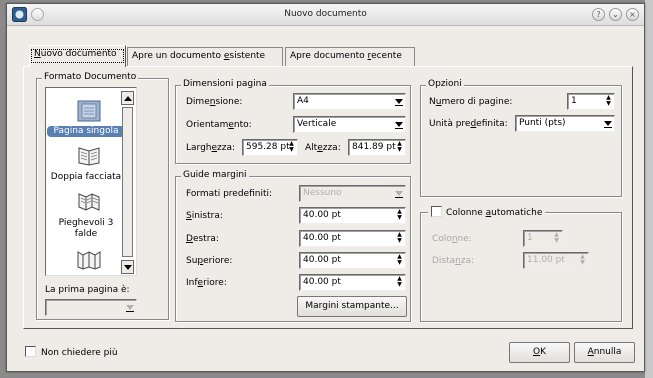 Image resolution: width=653 pixels, height=378 pixels. Describe the element at coordinates (209, 261) in the screenshot. I see `top-margin-label: Superiore:` at that location.